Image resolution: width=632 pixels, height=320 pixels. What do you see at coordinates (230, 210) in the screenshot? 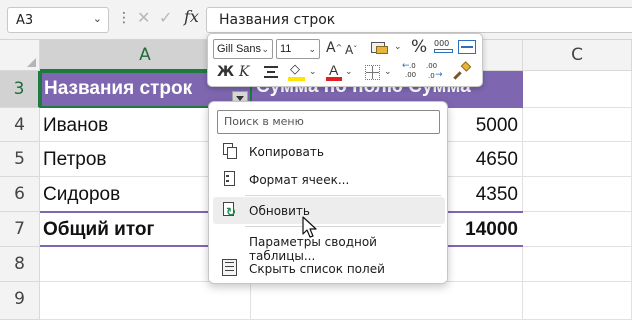
I see `refresh-icon: ↻` at bounding box center [230, 210].